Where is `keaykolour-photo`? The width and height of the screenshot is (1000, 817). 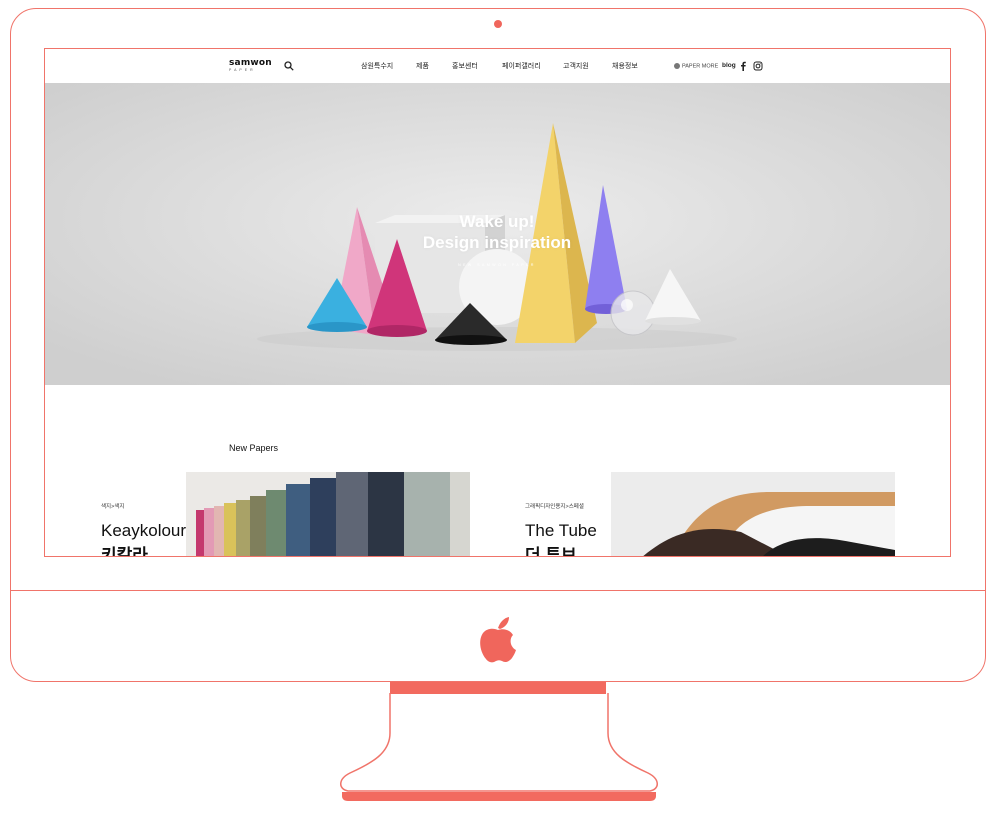 keaykolour-photo is located at coordinates (328, 514).